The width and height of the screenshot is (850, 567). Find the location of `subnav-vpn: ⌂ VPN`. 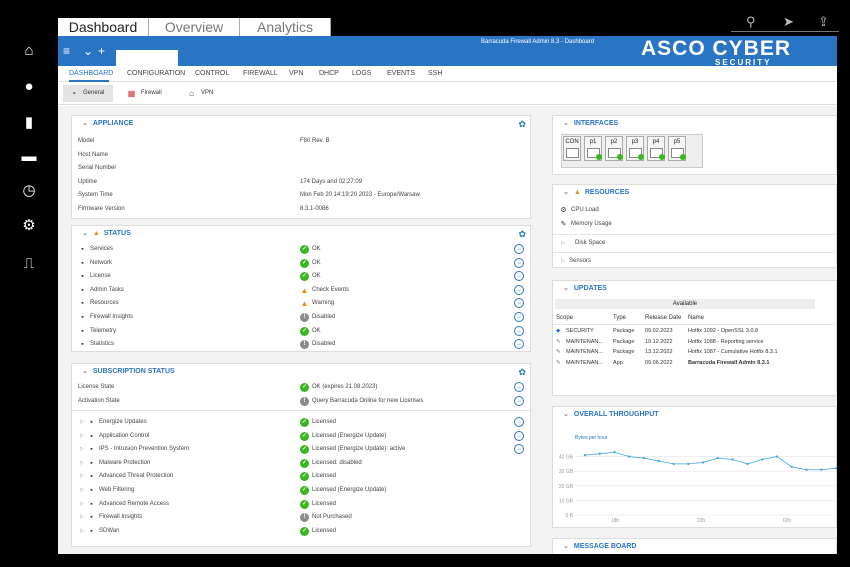

subnav-vpn: ⌂ VPN is located at coordinates (203, 93).